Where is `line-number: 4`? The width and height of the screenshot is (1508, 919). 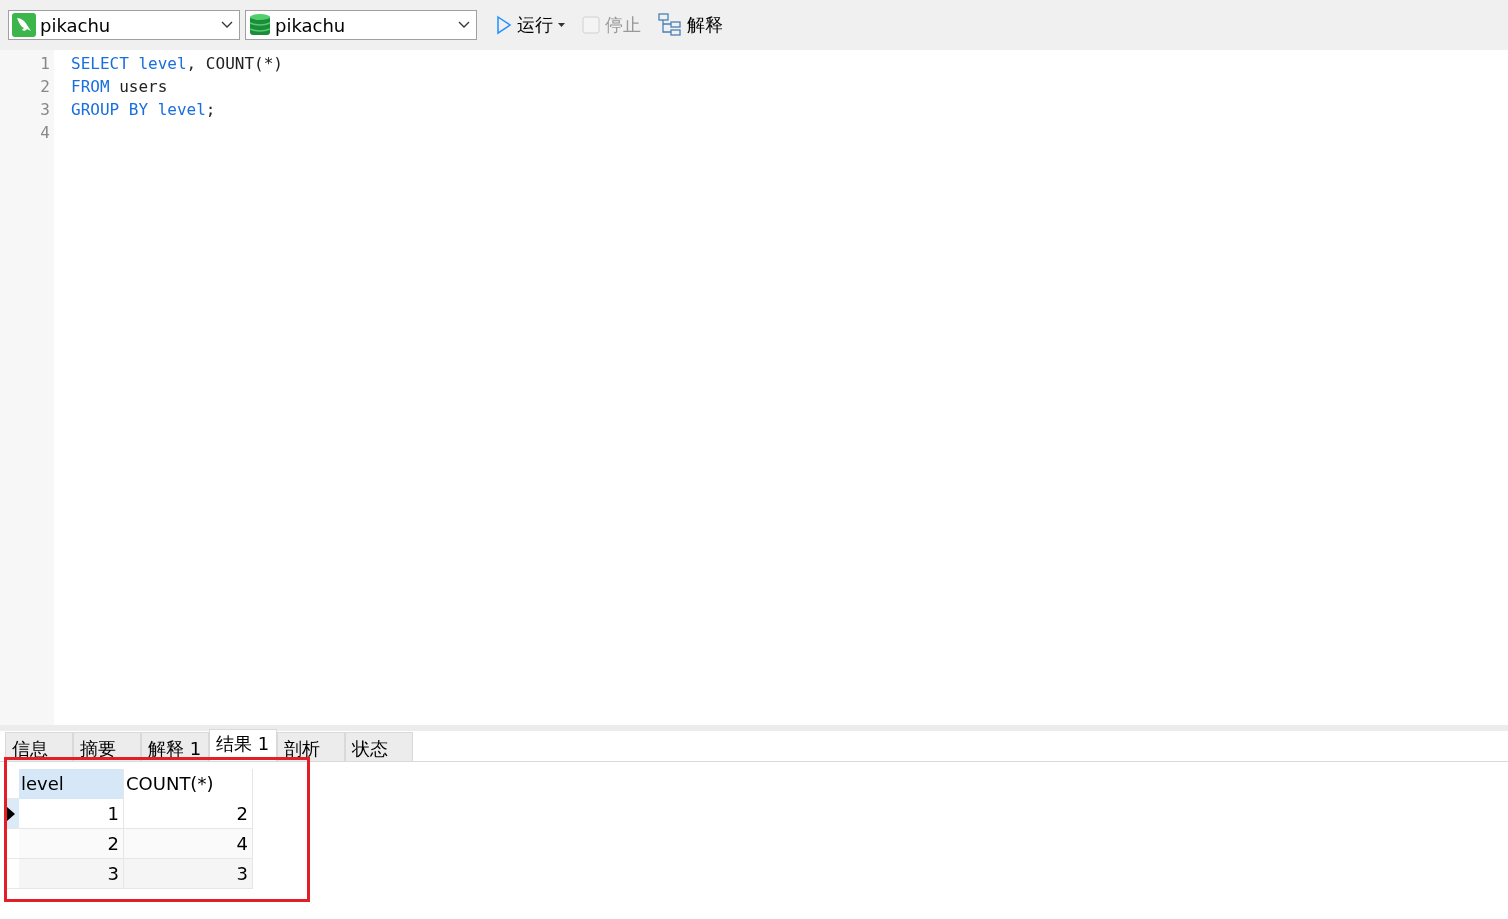 line-number: 4 is located at coordinates (45, 133).